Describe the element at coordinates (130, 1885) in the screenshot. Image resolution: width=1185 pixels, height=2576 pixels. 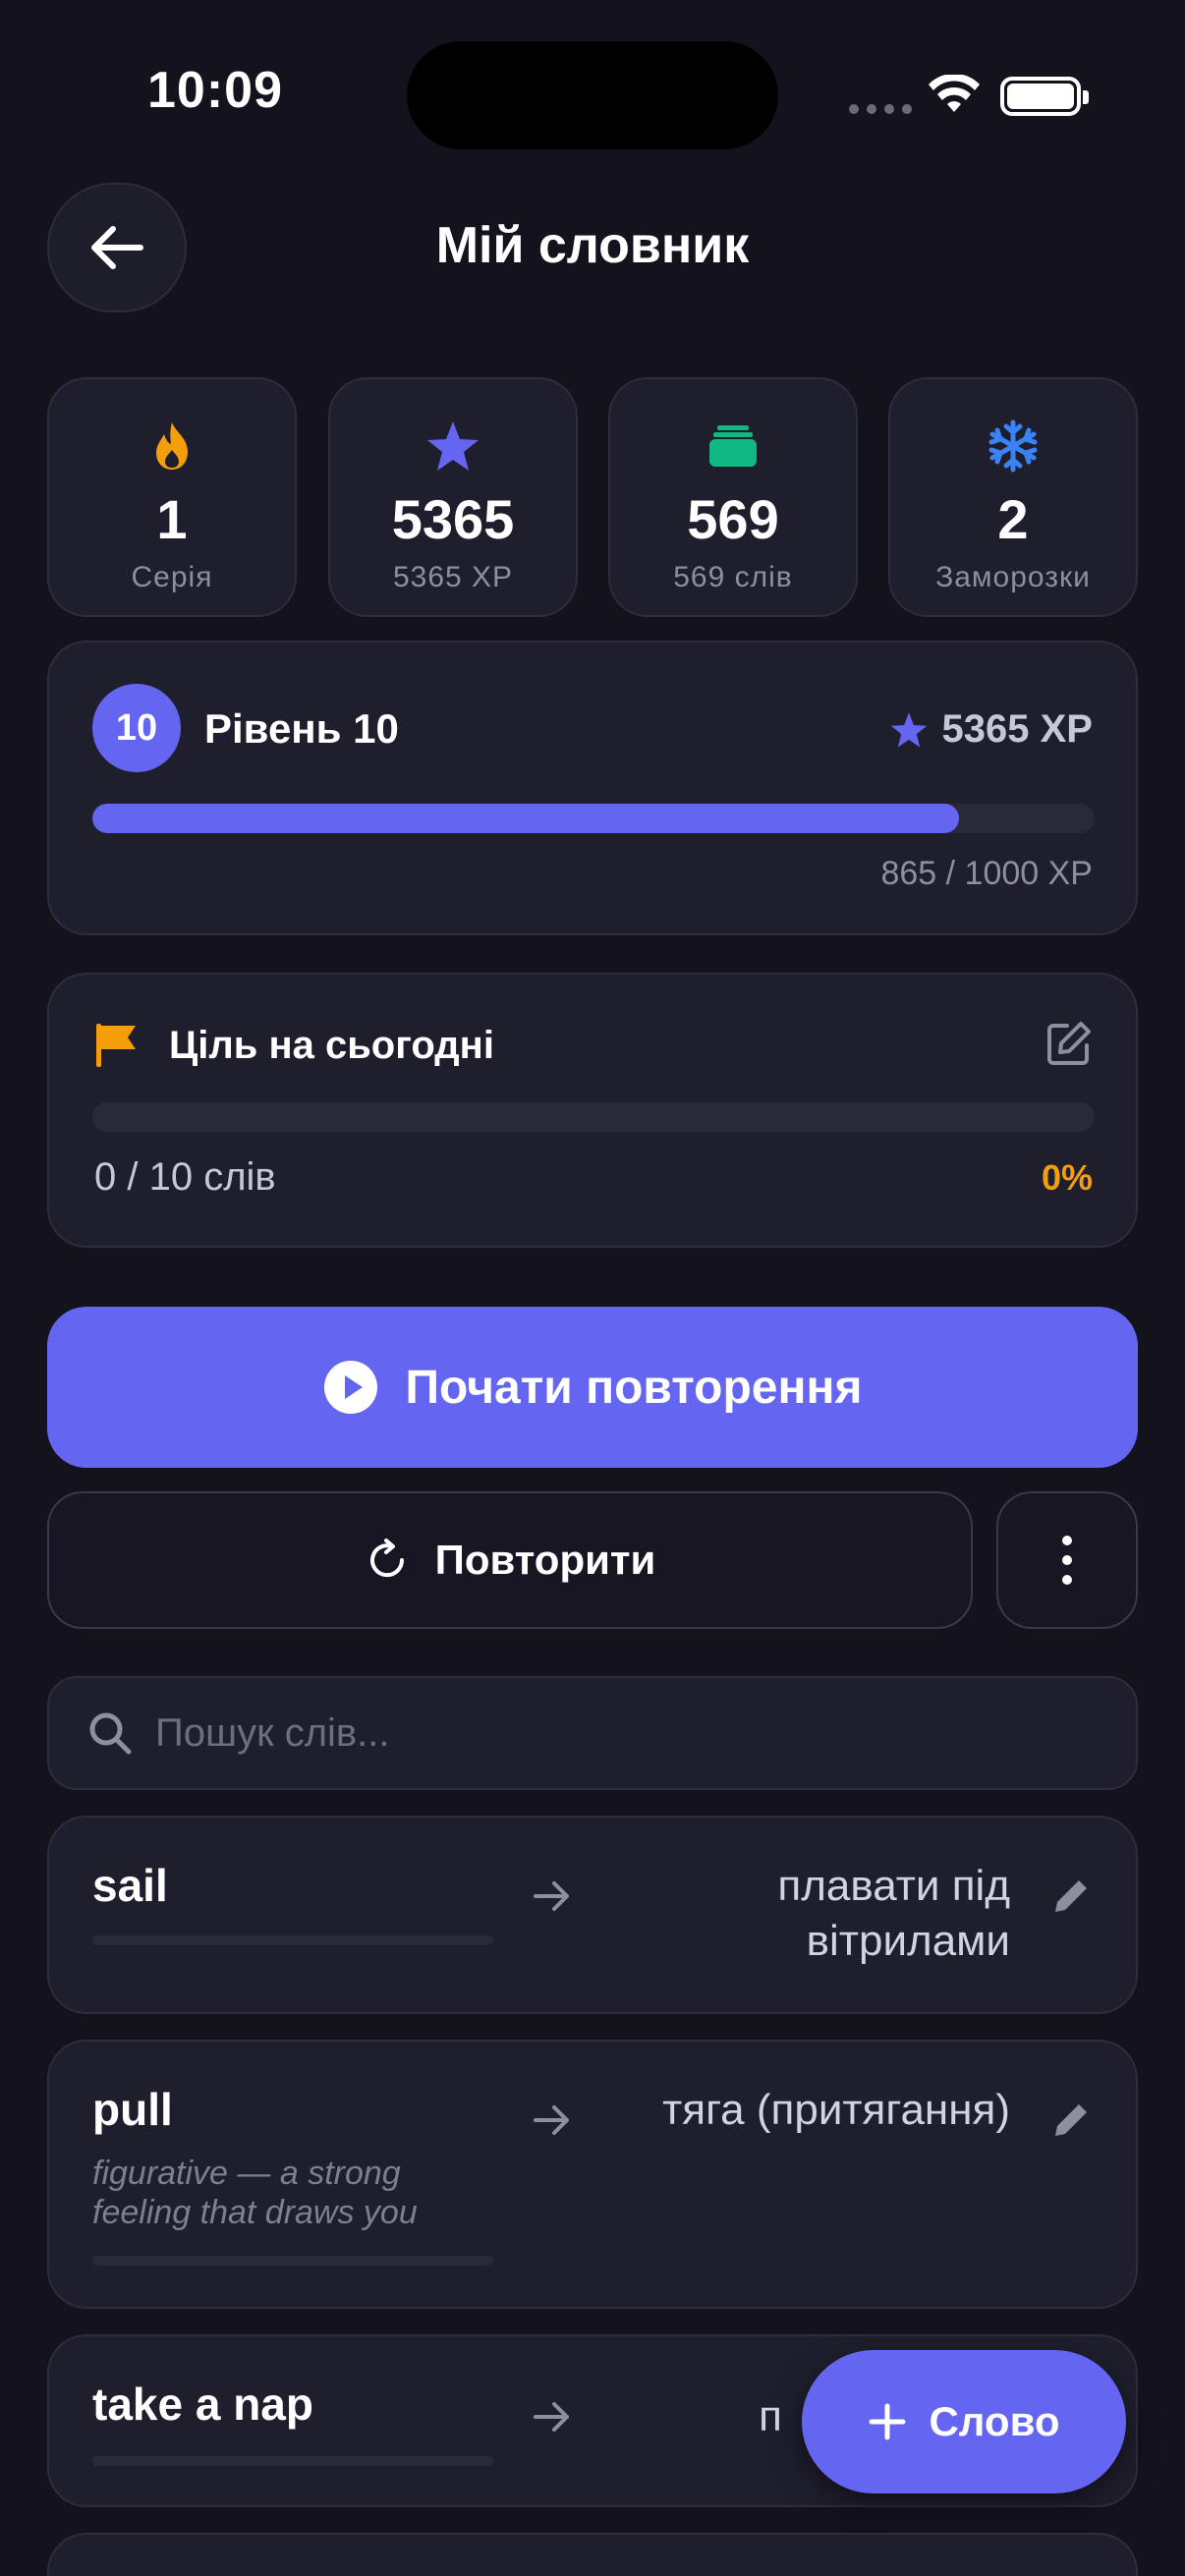
I see `word-term: sail` at that location.